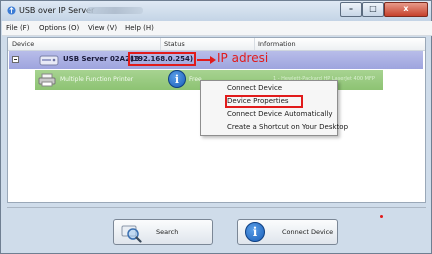 This screenshot has width=432, height=254. Describe the element at coordinates (49, 60) in the screenshot. I see `server-icon` at that location.